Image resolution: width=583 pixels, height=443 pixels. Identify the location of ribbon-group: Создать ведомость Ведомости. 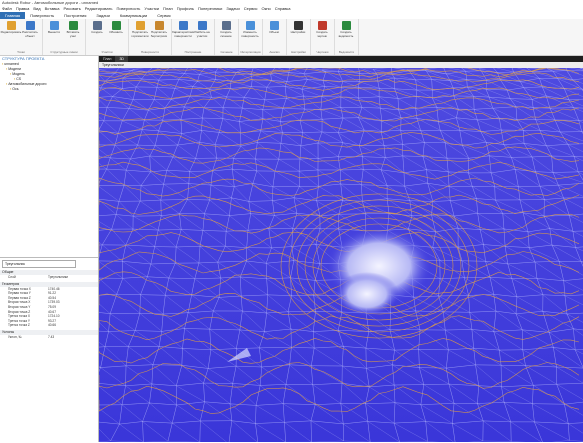
(347, 37).